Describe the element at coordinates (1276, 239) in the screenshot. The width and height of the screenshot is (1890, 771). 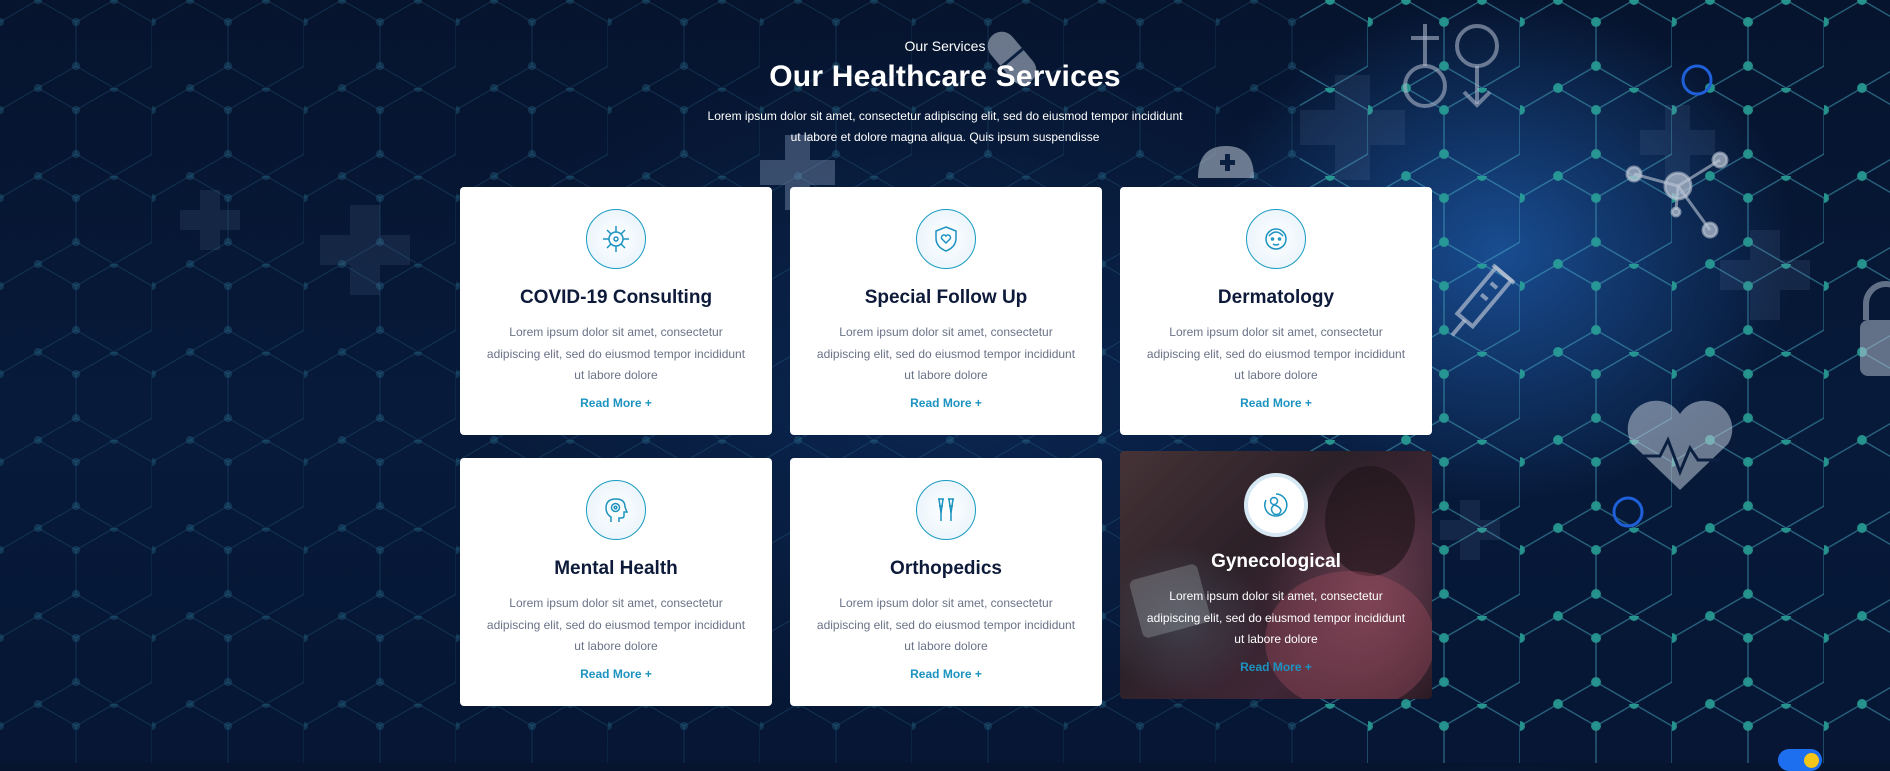
I see `face-icon` at that location.